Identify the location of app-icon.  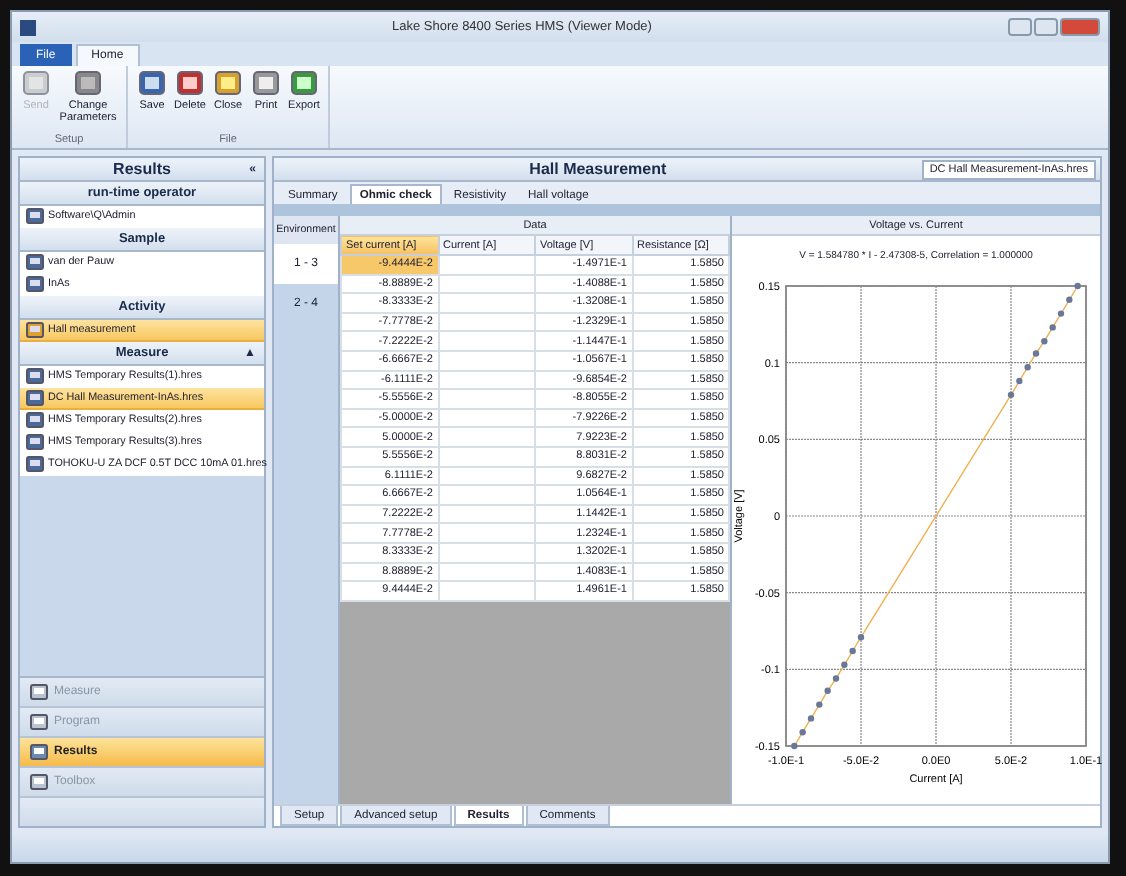
(28, 27).